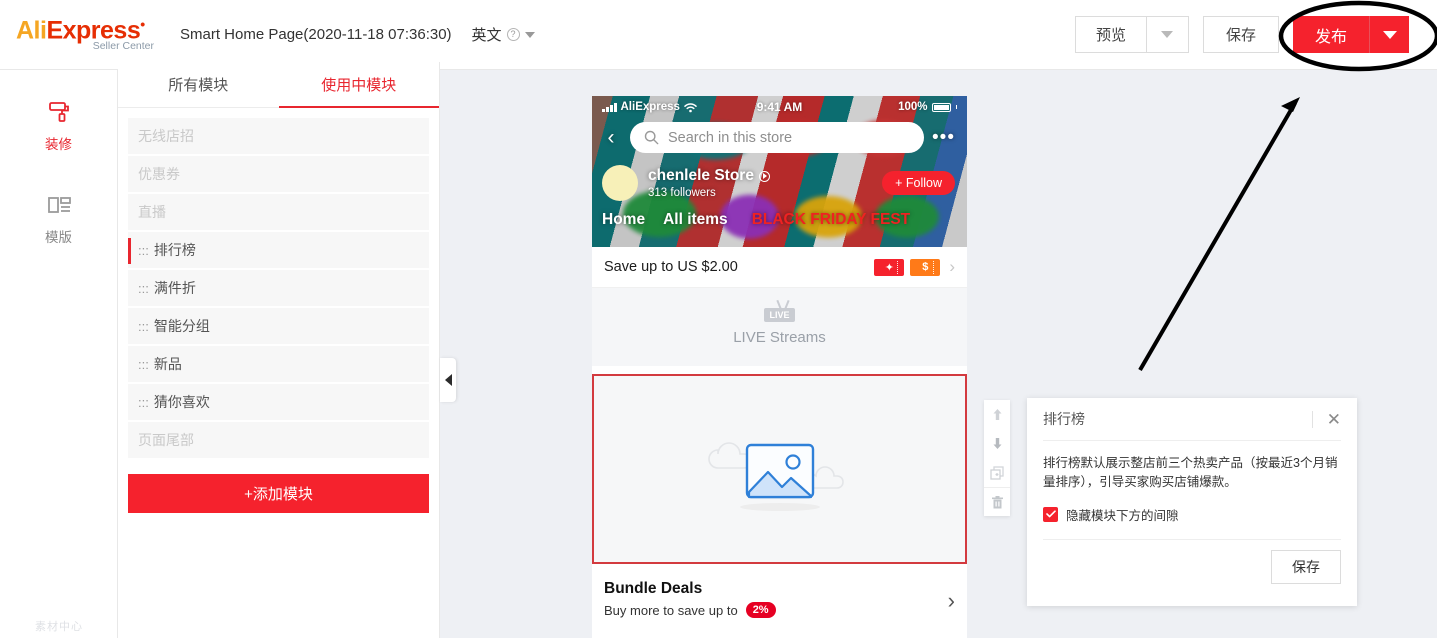  I want to click on language-label: 英文, so click(486, 35).